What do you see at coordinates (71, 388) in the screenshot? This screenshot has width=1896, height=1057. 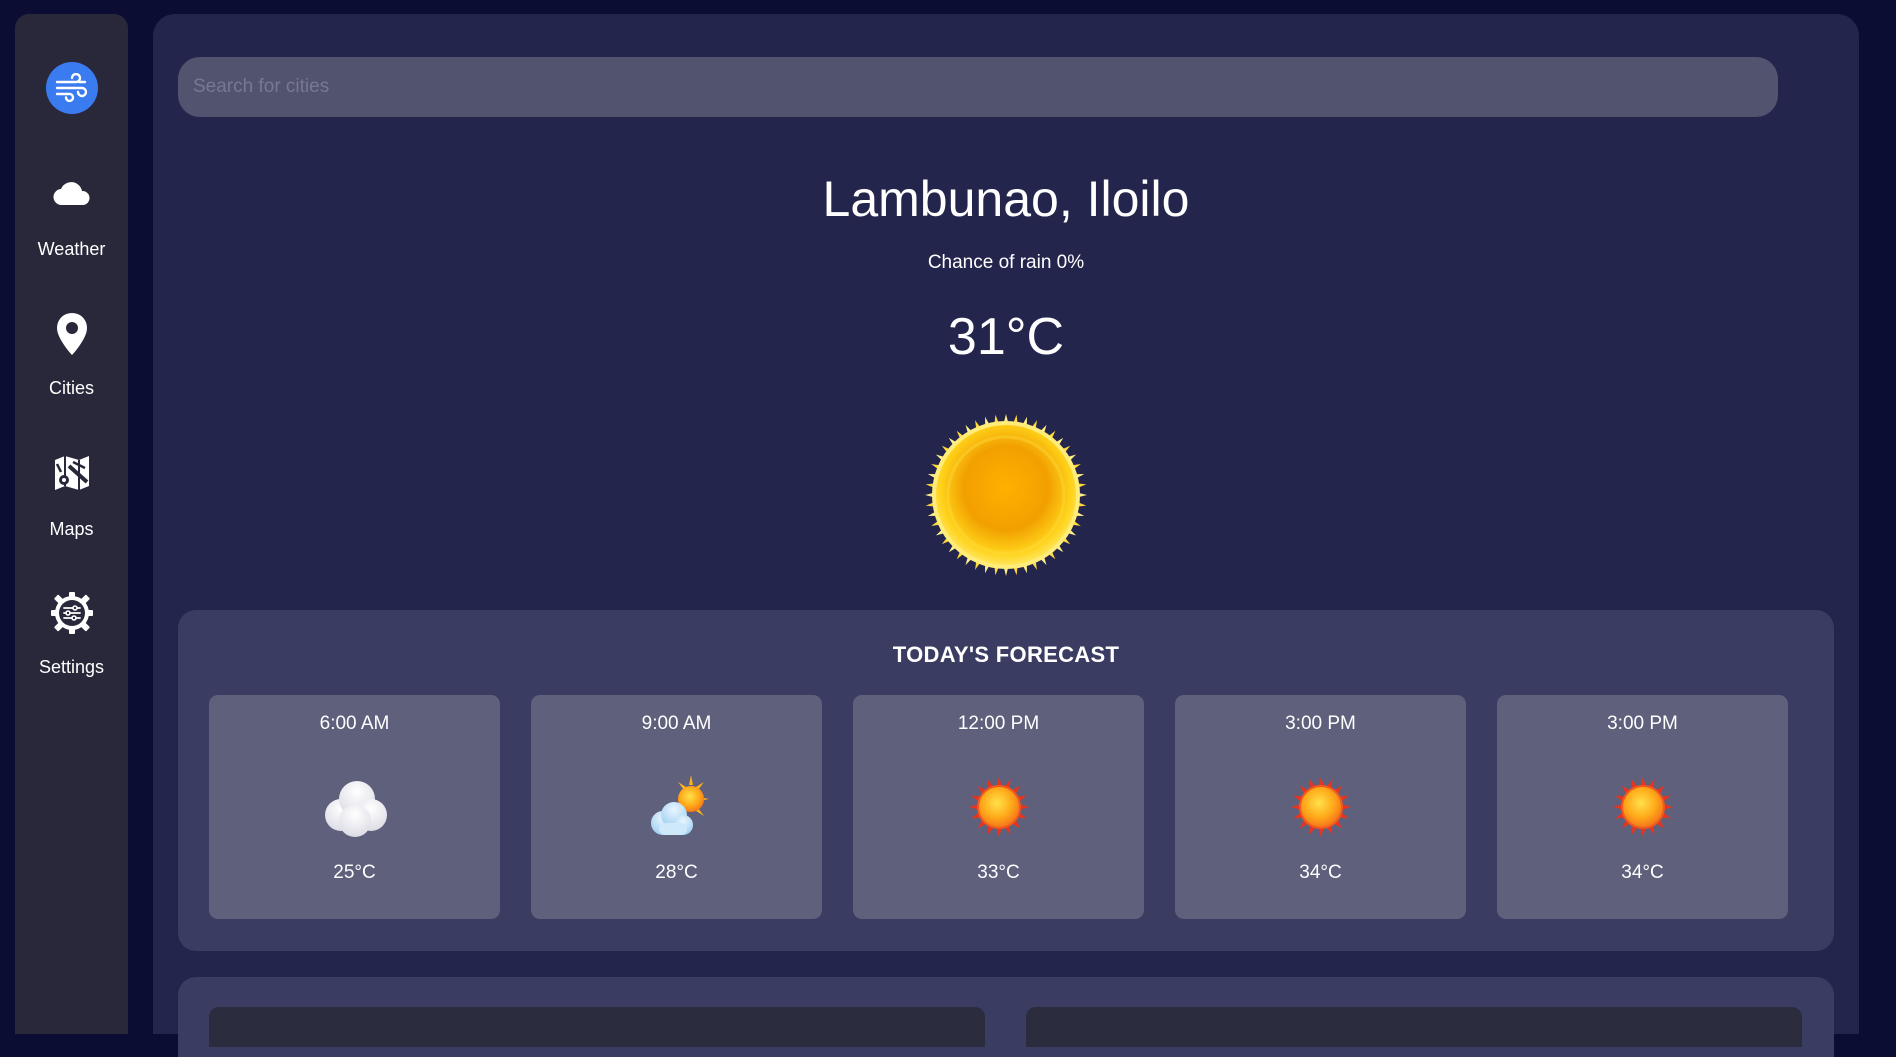 I see `sidebar-item-label: Cities` at bounding box center [71, 388].